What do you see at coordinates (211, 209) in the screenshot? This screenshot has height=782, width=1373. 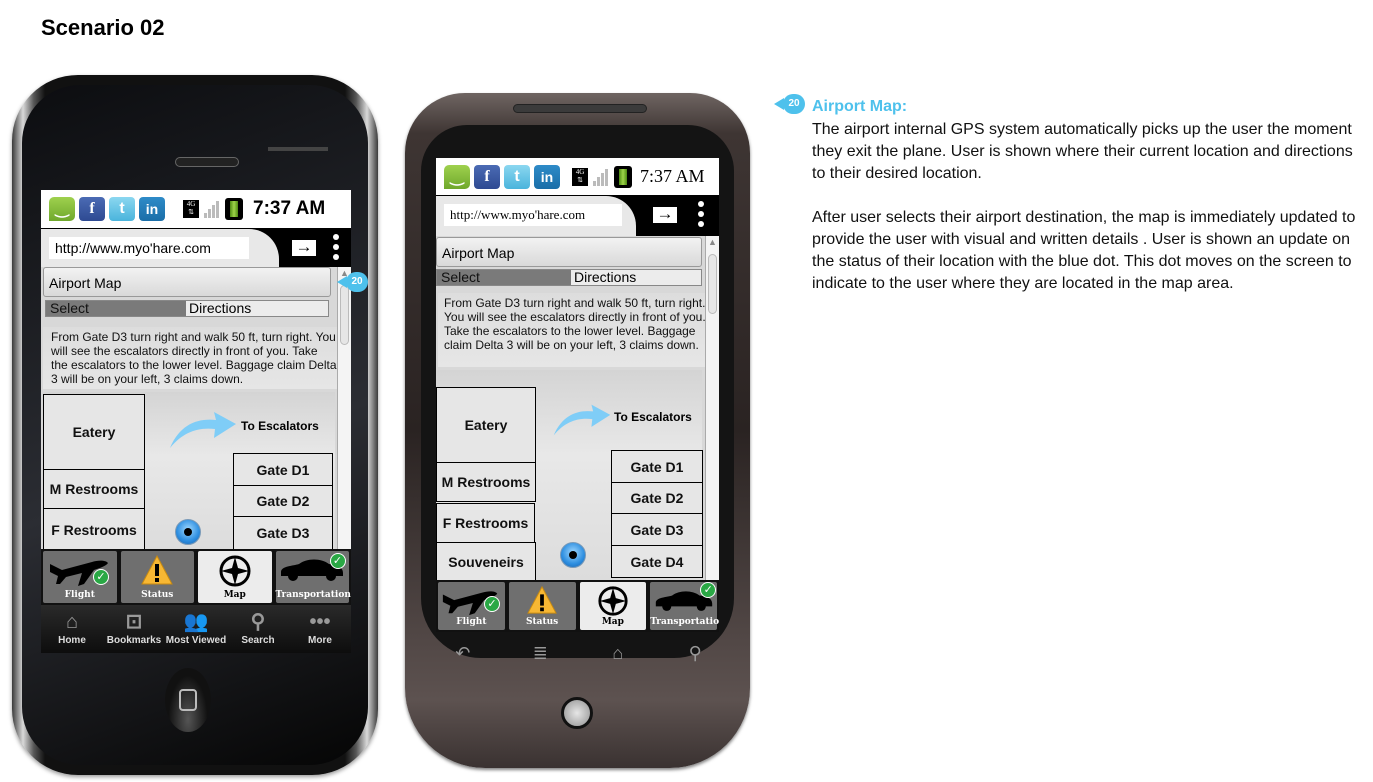 I see `signal-strength-icon` at bounding box center [211, 209].